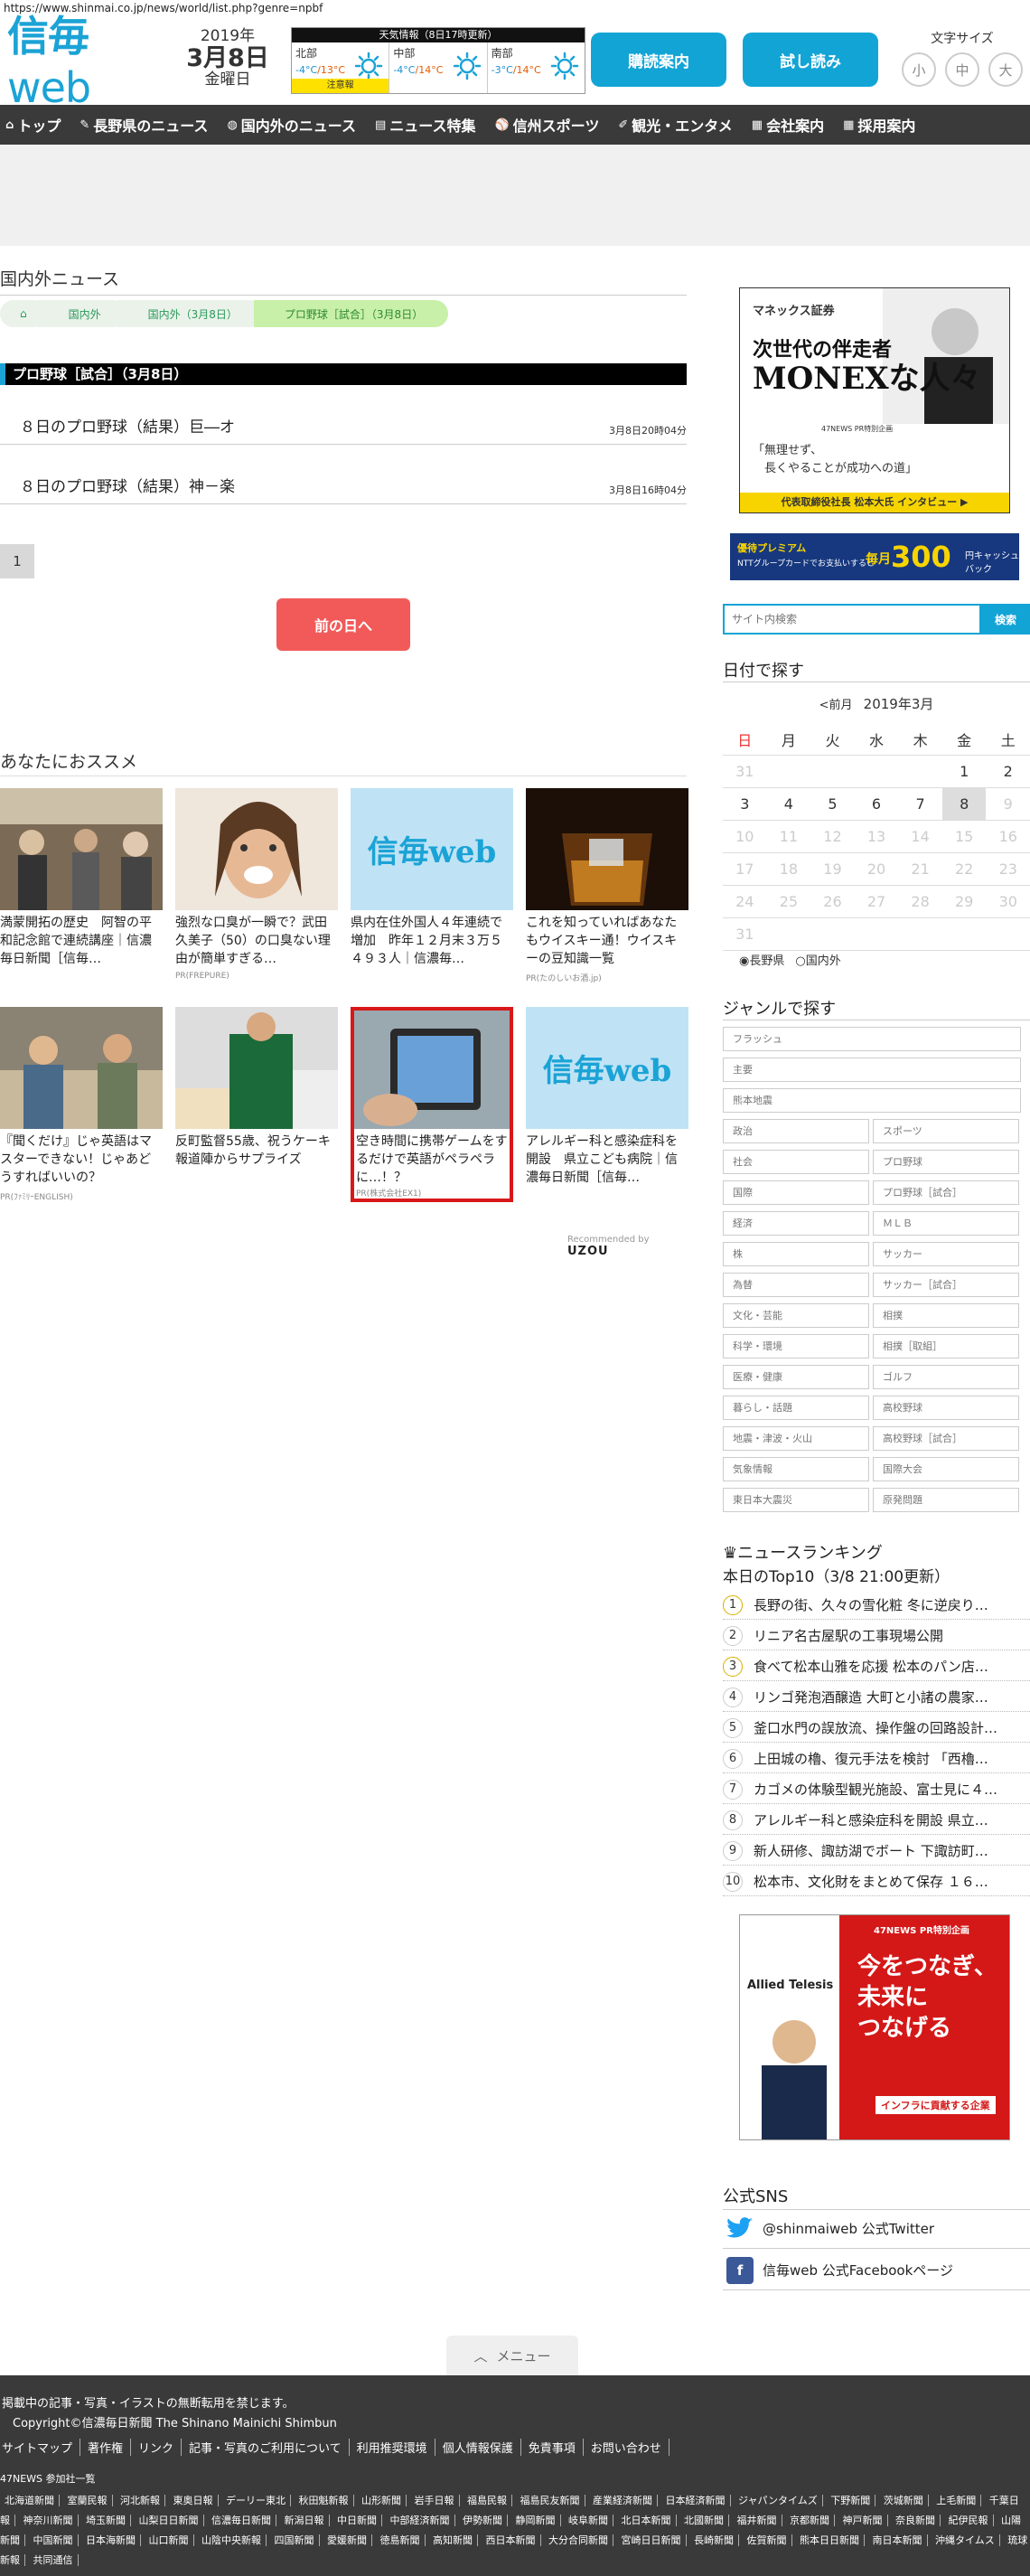  I want to click on recommend-card: 反町監督55歳、祝うケーキ 報道陣からサプライズ, so click(256, 1097).